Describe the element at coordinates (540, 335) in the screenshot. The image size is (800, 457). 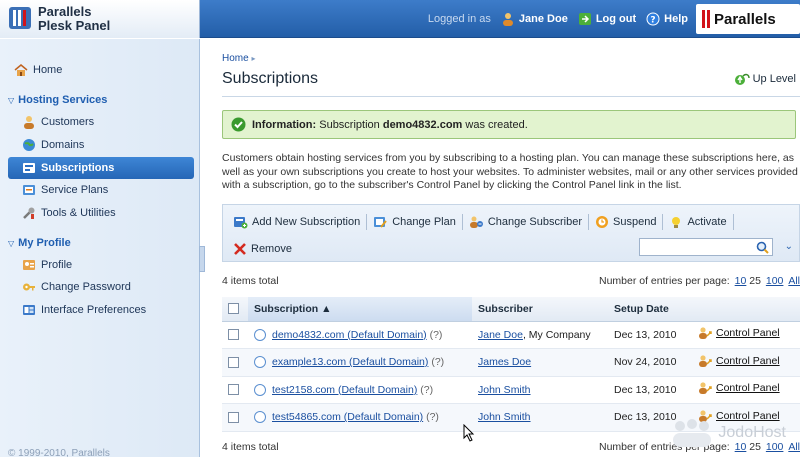
I see `subscriber-cell: Jane Doe, My Company` at that location.